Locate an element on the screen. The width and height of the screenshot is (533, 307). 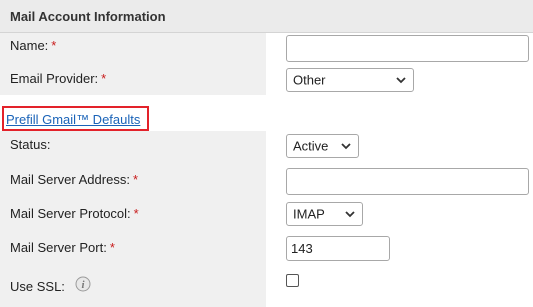
use-ssl-label: Use SSL: is located at coordinates (37, 286).